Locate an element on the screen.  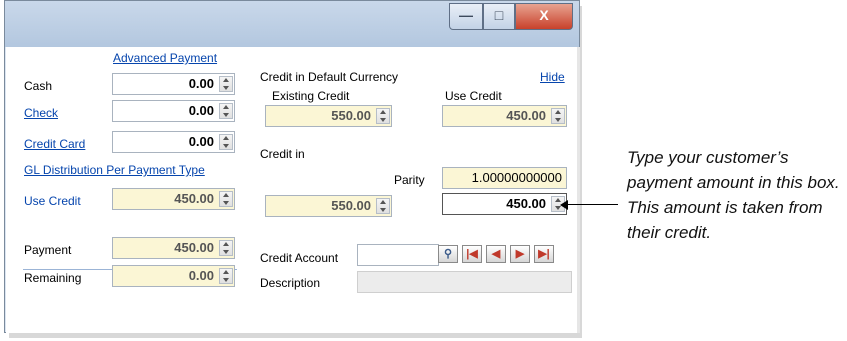
use-credit-spinner is located at coordinates (226, 199).